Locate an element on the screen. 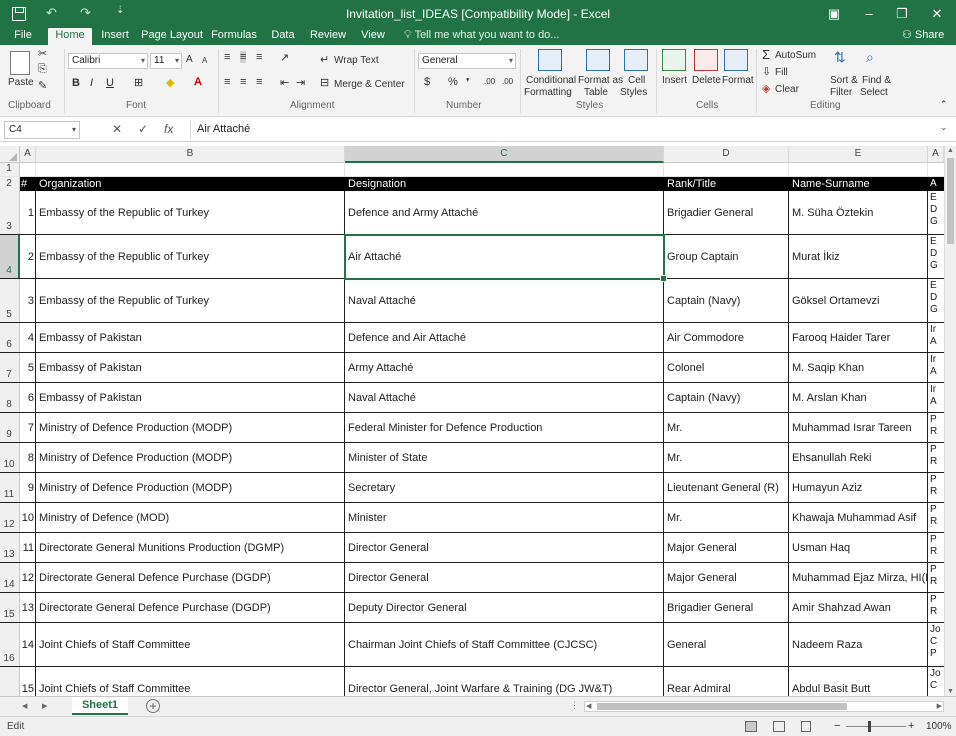  column-header-f: A is located at coordinates (936, 154).